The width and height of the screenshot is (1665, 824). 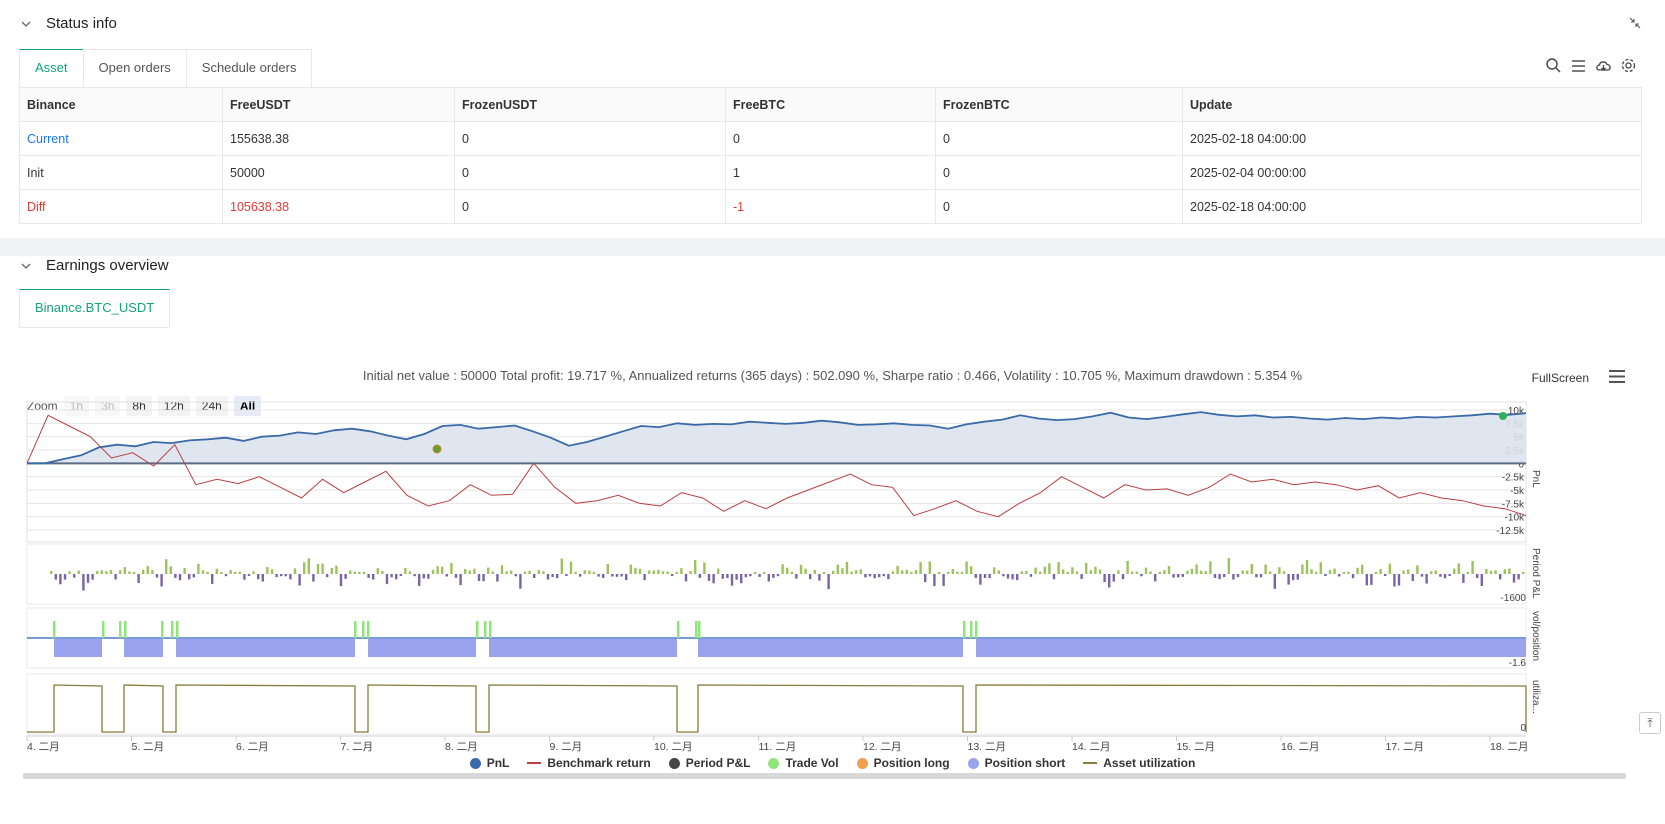 I want to click on pnl-axis-label: -2.5k, so click(x=1513, y=478).